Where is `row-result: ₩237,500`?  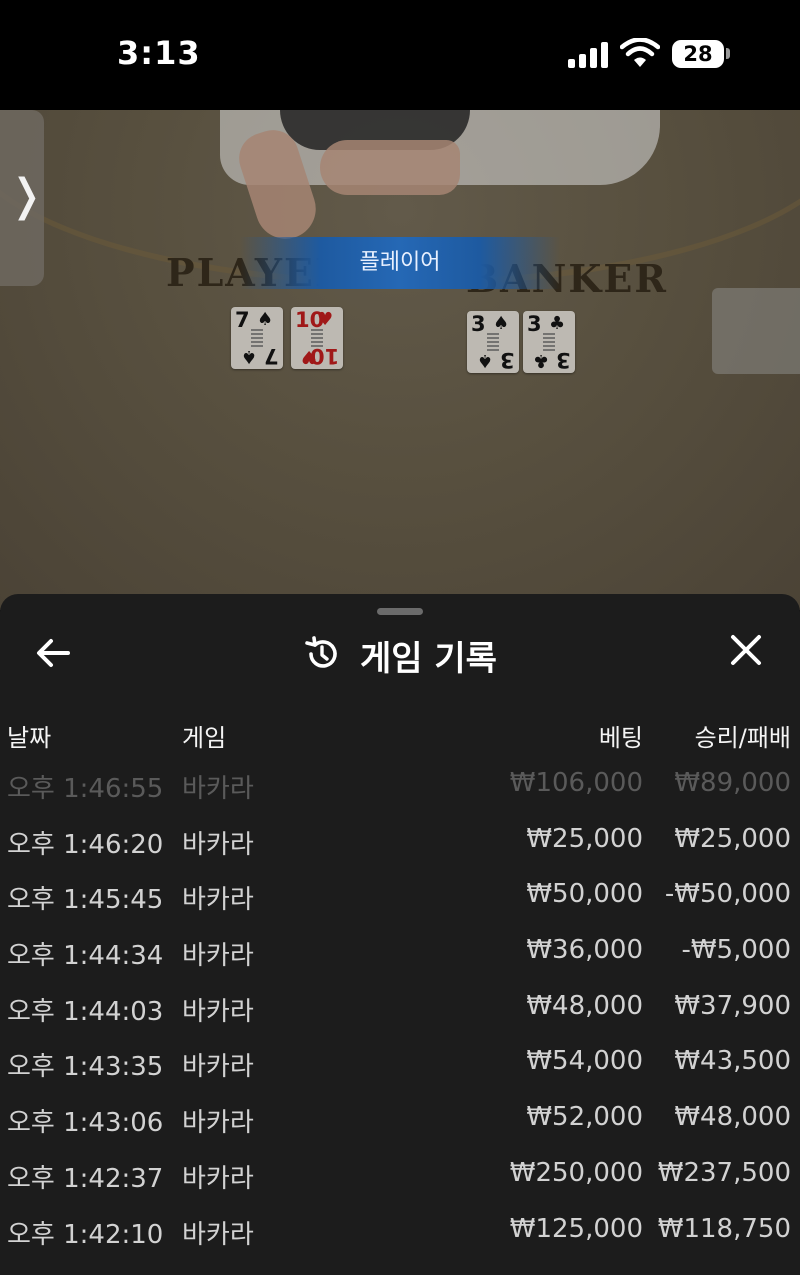 row-result: ₩237,500 is located at coordinates (724, 1172).